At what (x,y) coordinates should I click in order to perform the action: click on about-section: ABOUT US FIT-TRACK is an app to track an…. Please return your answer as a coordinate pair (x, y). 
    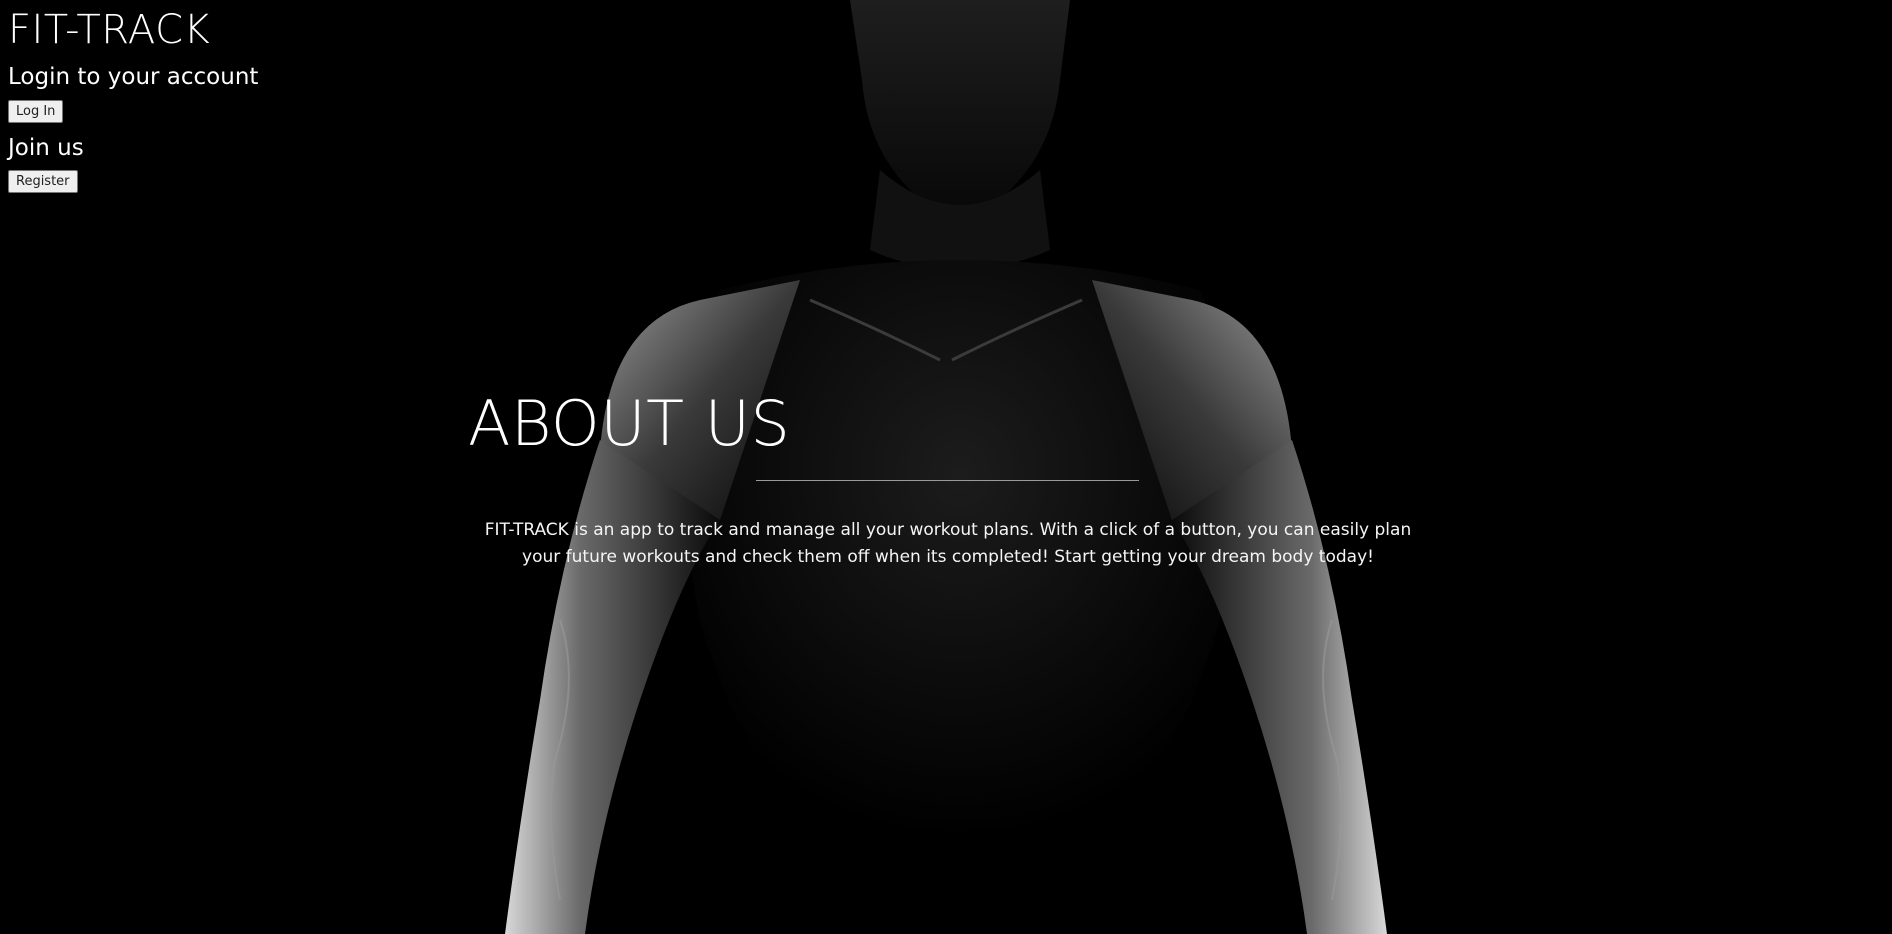
    Looking at the image, I should click on (948, 477).